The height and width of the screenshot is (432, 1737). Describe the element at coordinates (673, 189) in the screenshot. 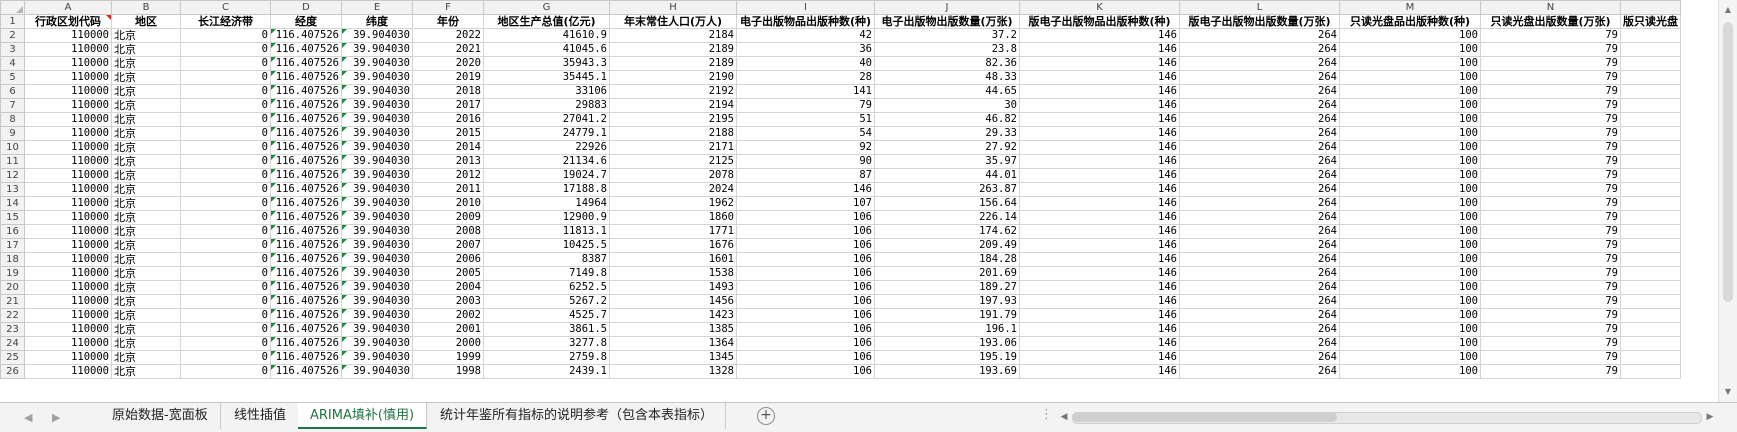

I see `table-cell: 2024` at that location.